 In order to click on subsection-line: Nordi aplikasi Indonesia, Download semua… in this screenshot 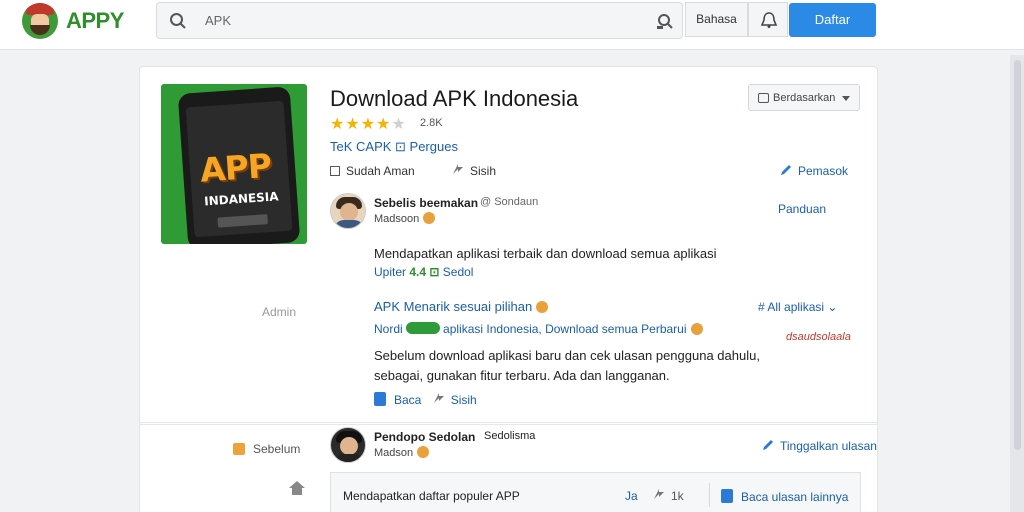, I will do `click(538, 329)`.